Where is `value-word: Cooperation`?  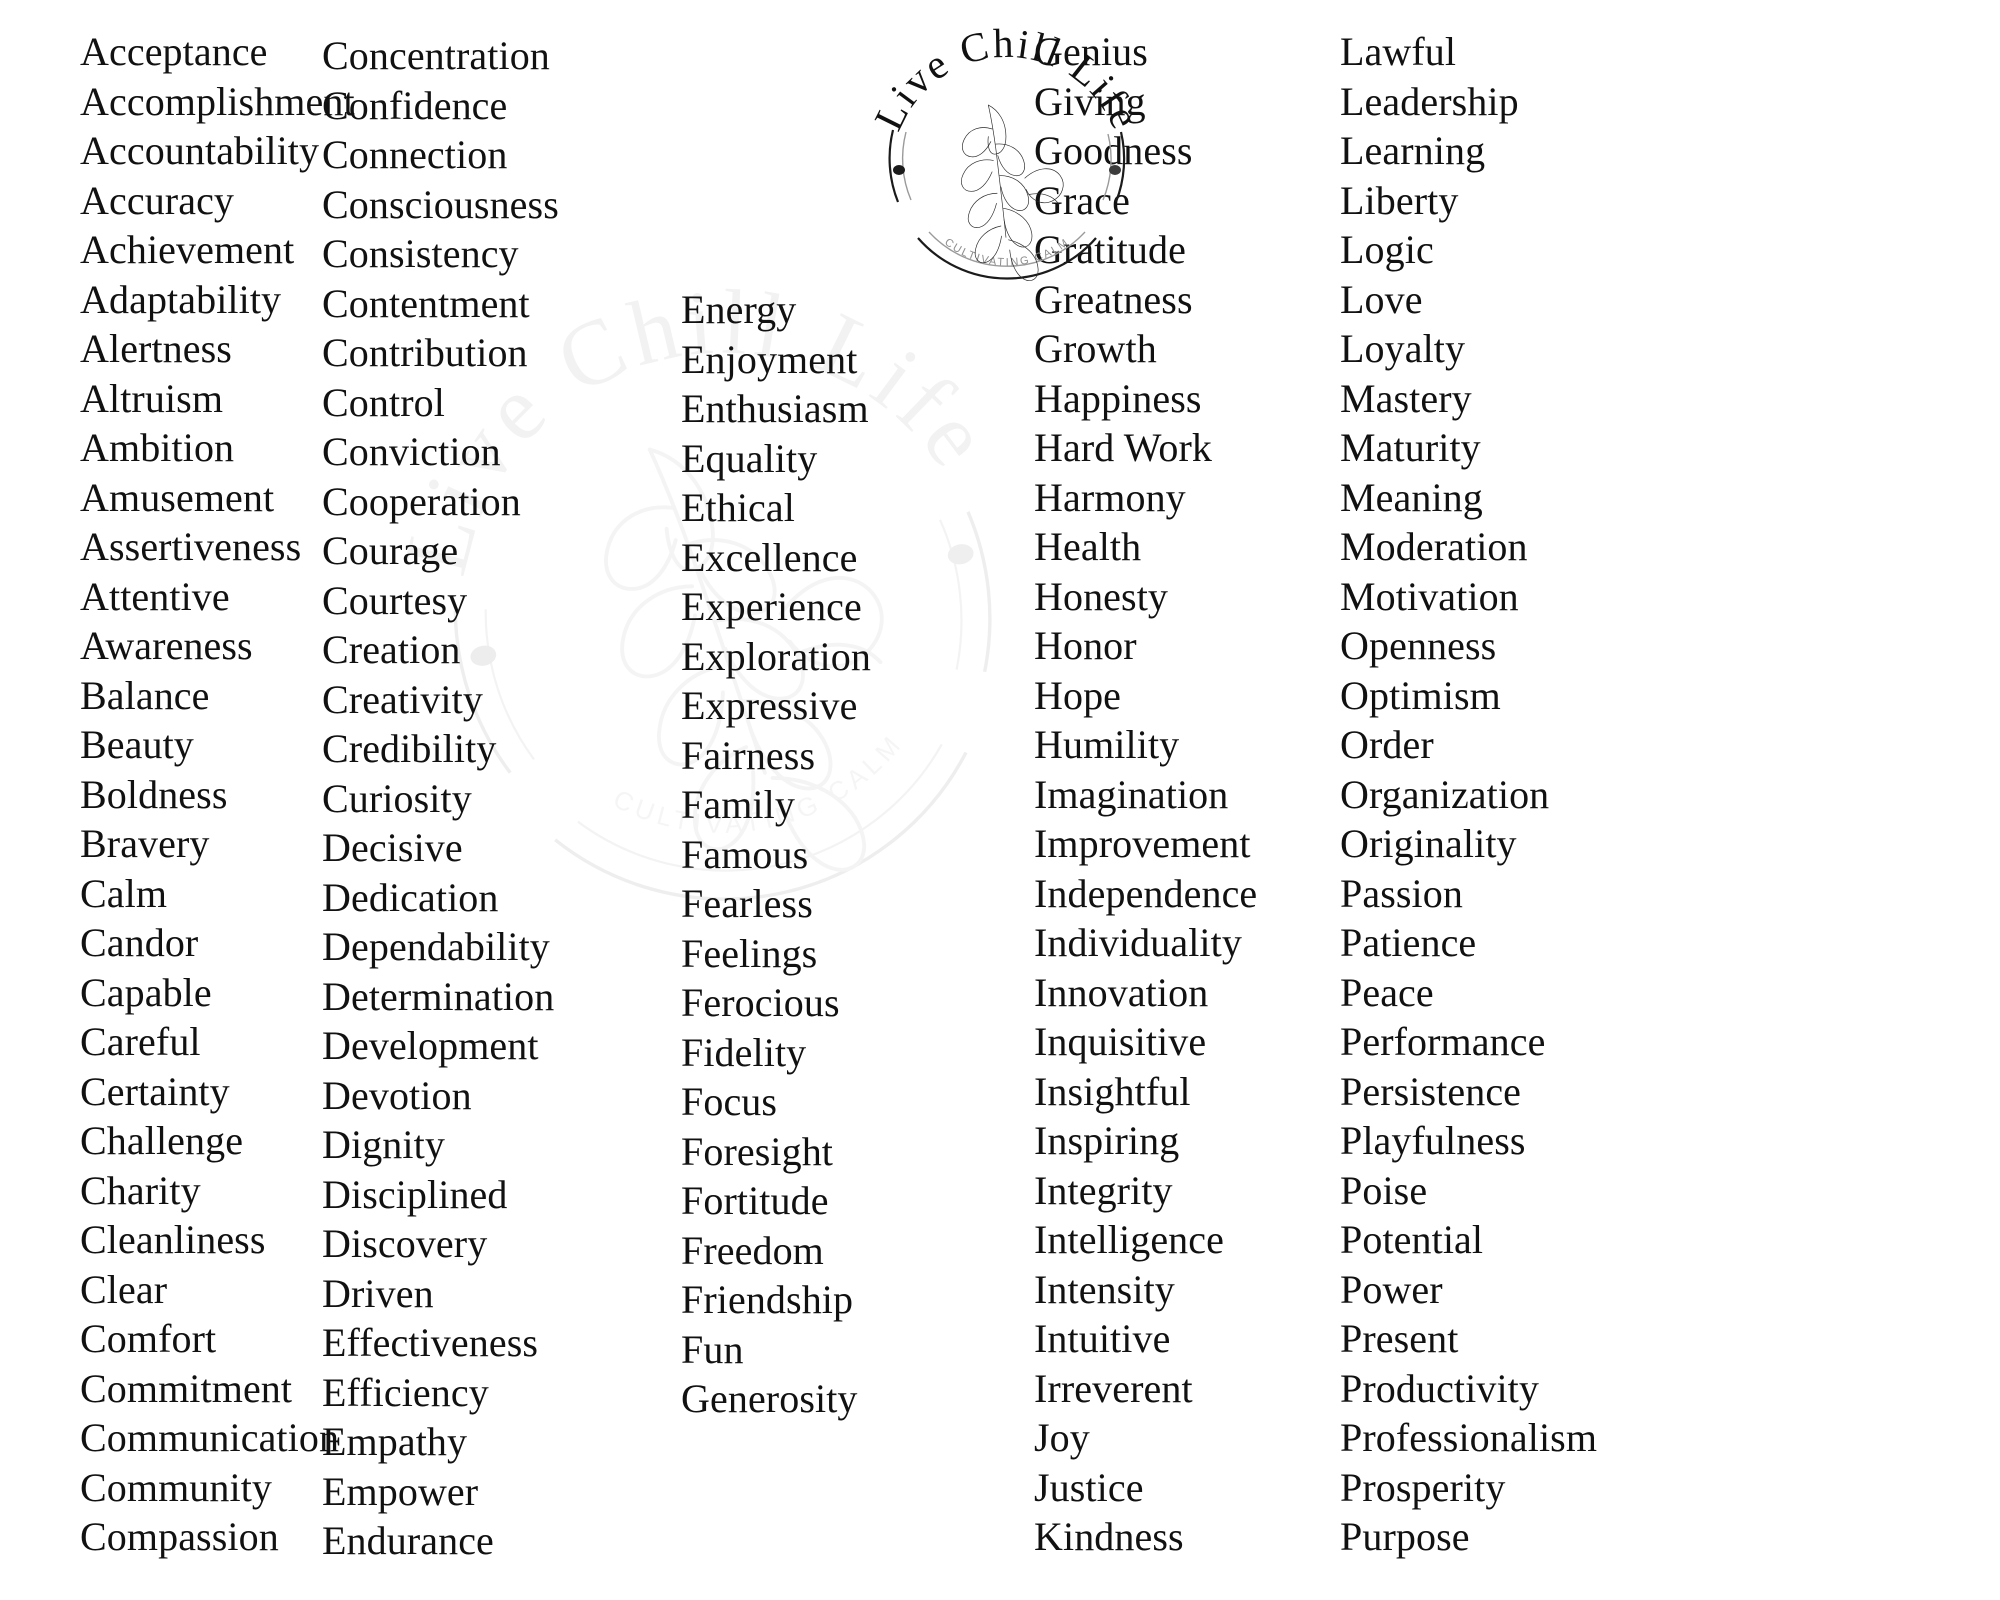
value-word: Cooperation is located at coordinates (421, 501).